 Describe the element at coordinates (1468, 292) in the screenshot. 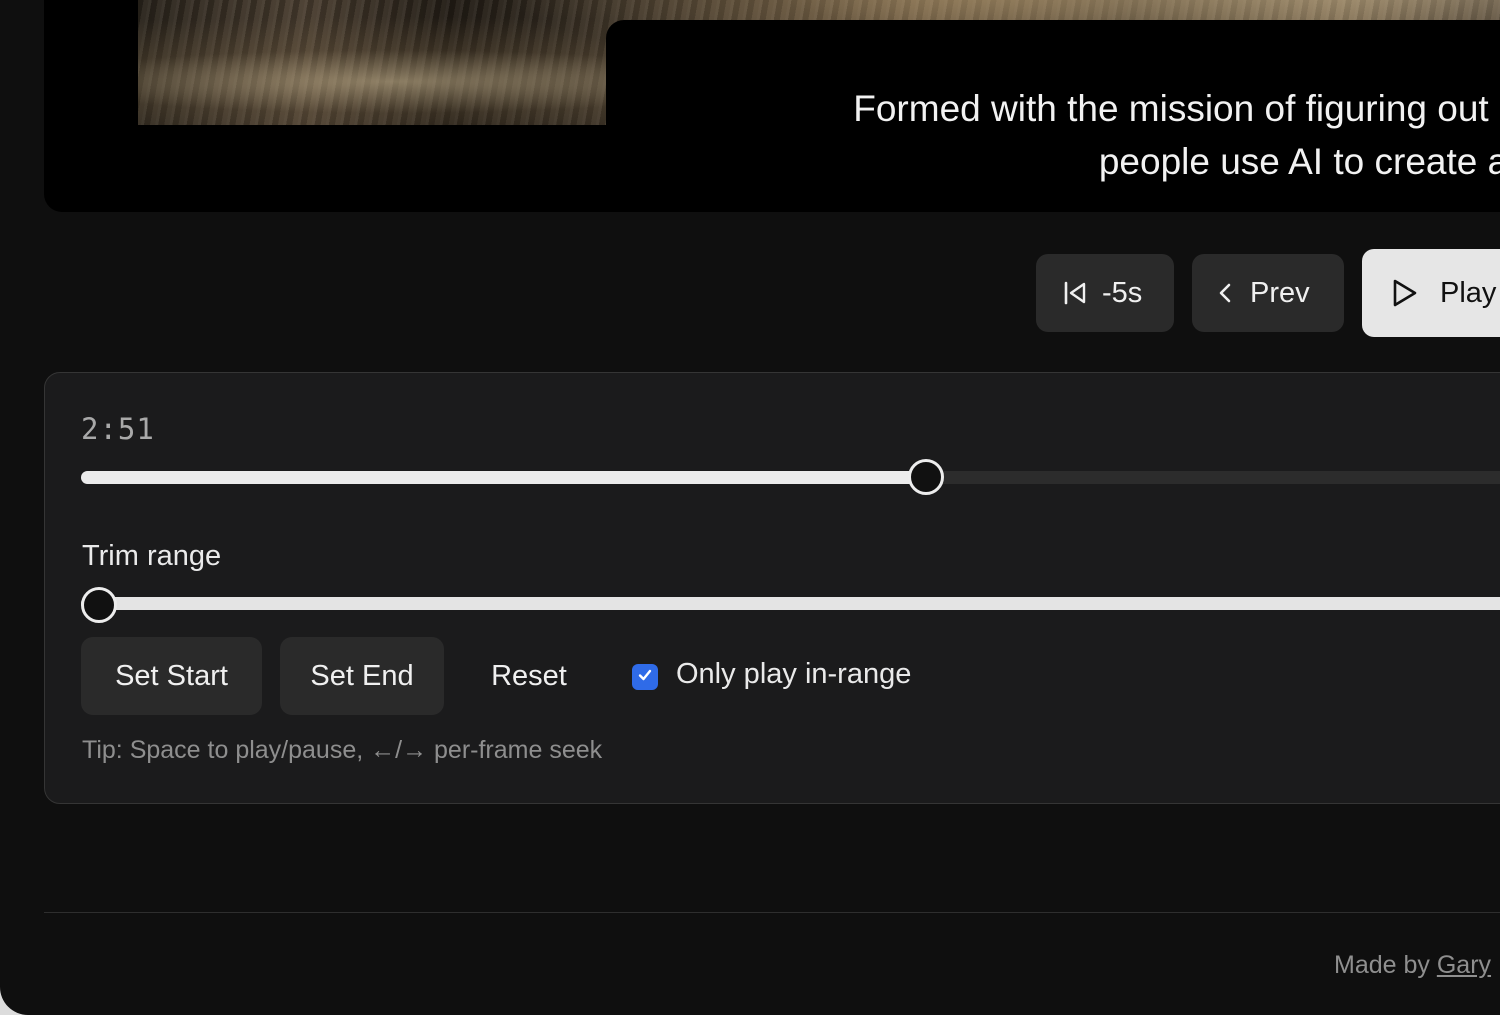

I see `play-label: Play` at that location.